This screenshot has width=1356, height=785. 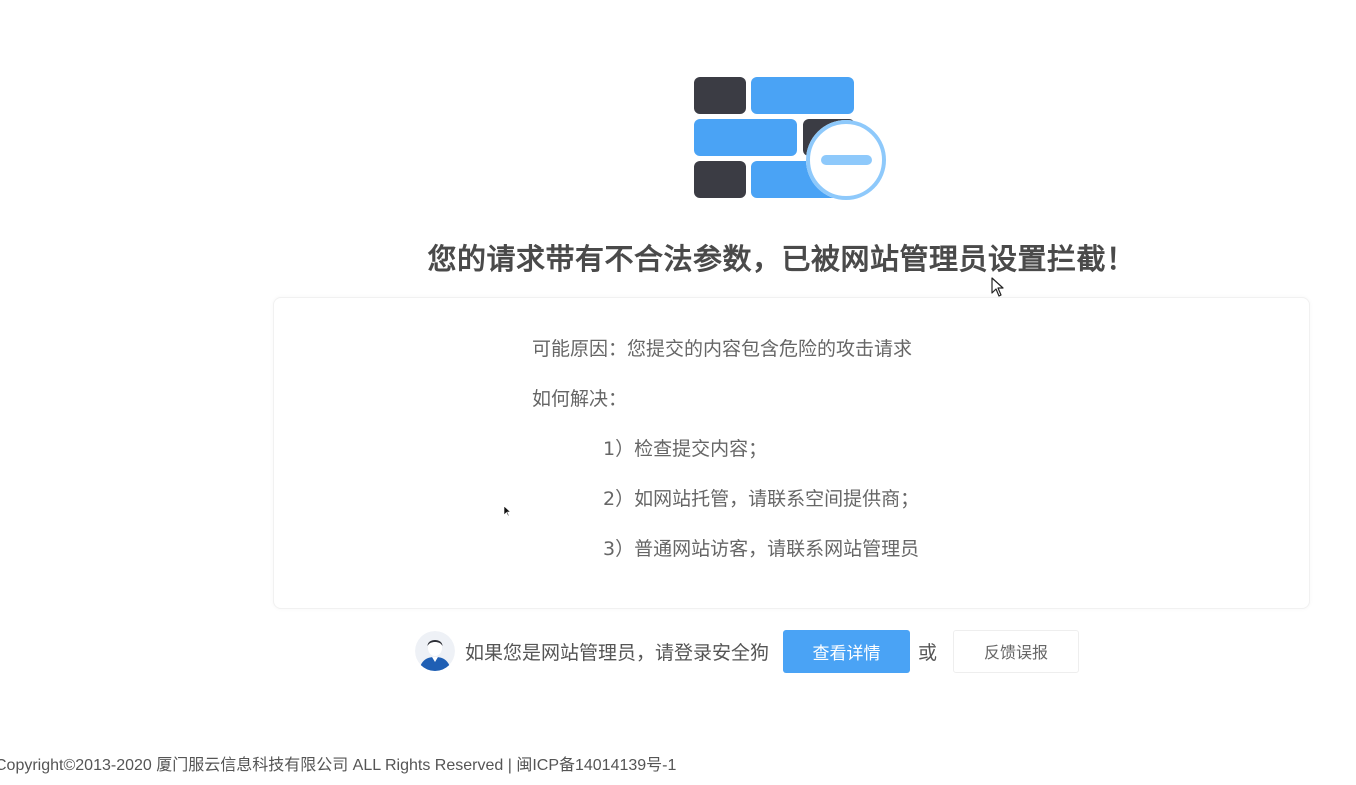 What do you see at coordinates (790, 138) in the screenshot?
I see `firewall-brick-icon` at bounding box center [790, 138].